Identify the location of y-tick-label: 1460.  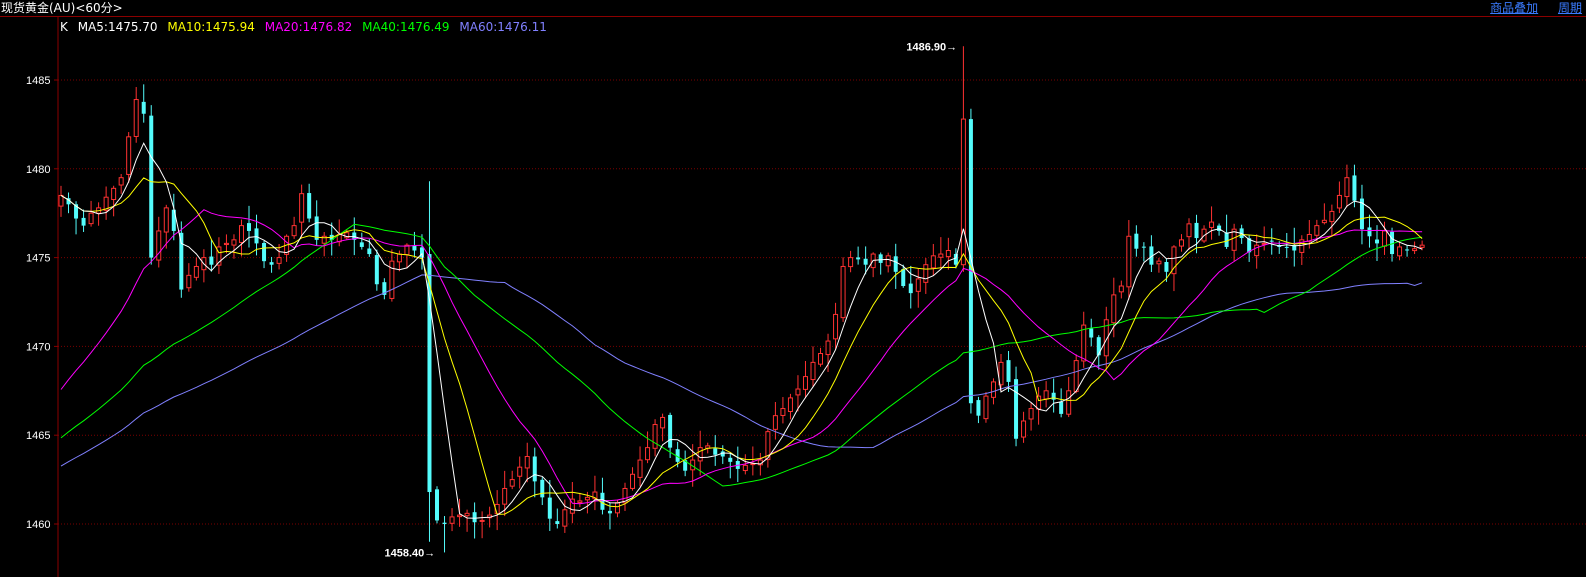
(38, 525).